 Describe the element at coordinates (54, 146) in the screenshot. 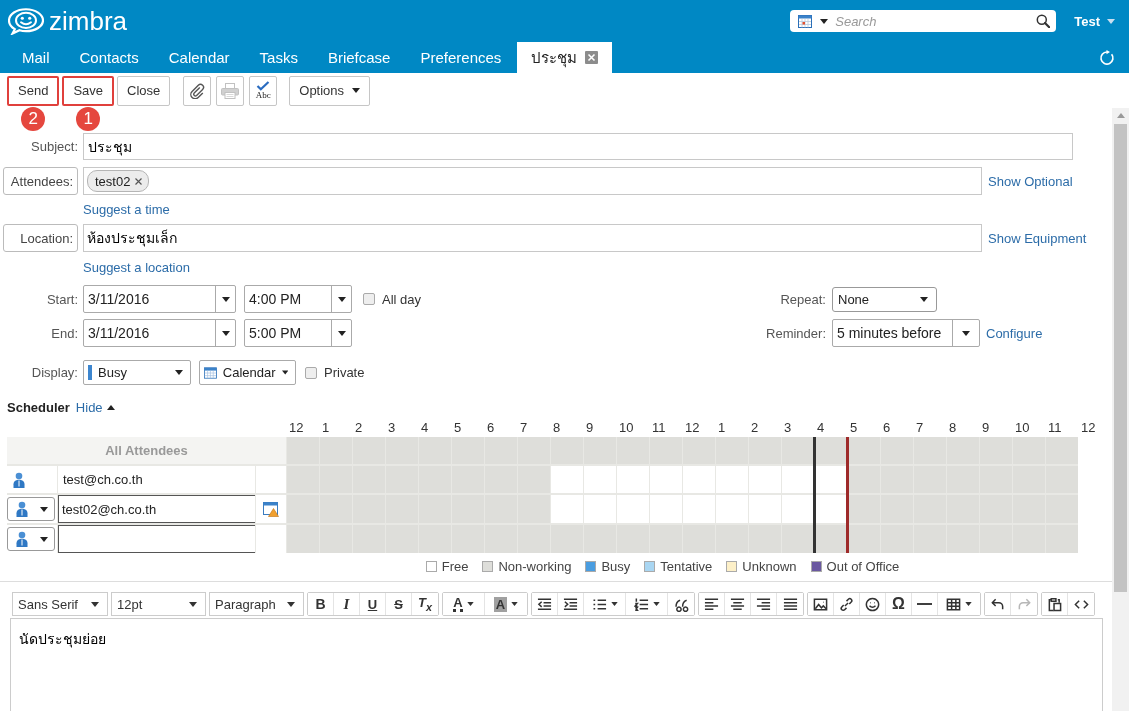

I see `field-label: Subject:` at that location.